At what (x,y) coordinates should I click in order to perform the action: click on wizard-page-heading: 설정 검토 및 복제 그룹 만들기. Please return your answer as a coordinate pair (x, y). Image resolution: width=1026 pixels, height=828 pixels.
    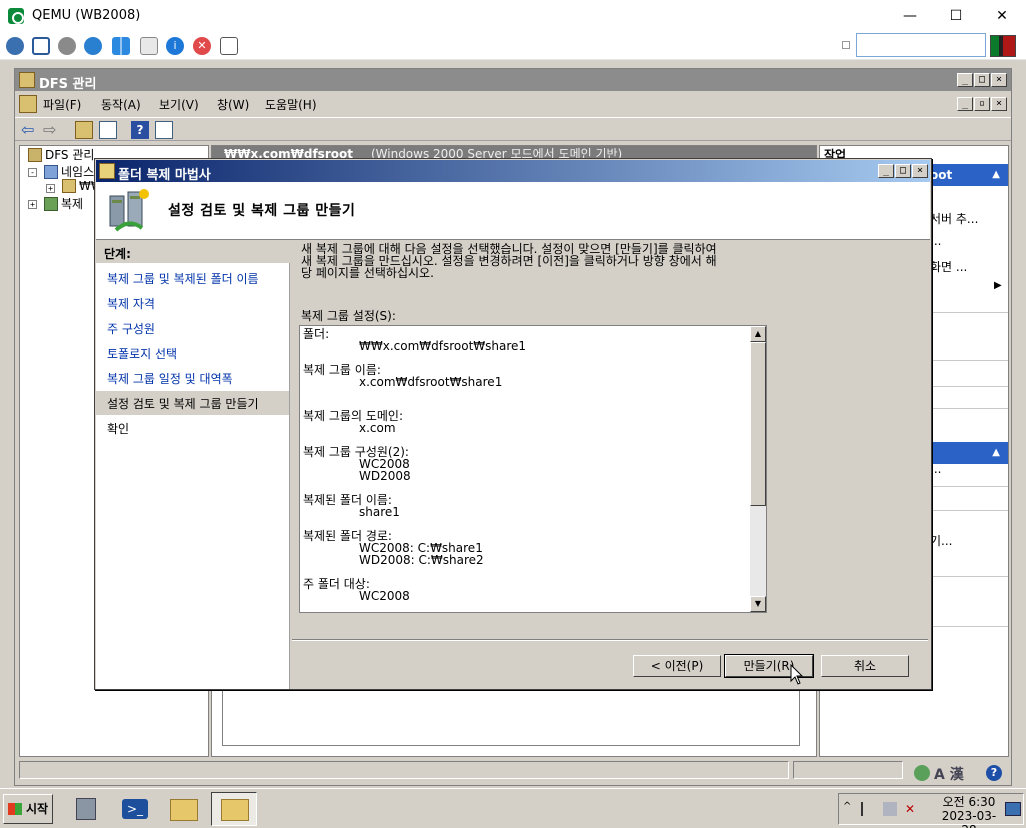
    Looking at the image, I should click on (262, 211).